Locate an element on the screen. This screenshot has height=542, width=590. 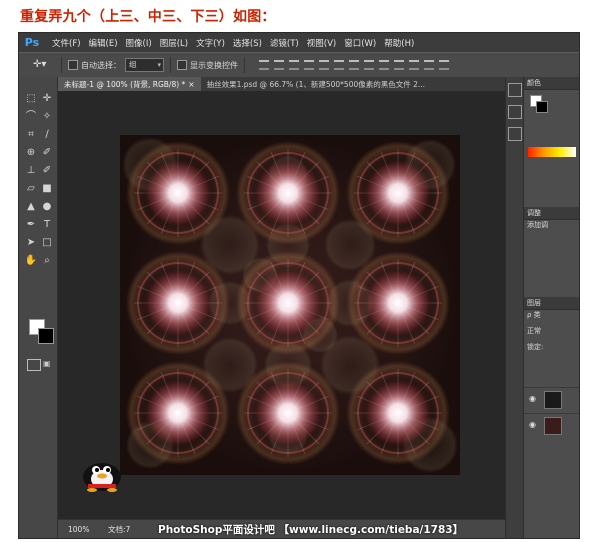
show-transform-label: 显示变换控件 is located at coordinates (214, 65).